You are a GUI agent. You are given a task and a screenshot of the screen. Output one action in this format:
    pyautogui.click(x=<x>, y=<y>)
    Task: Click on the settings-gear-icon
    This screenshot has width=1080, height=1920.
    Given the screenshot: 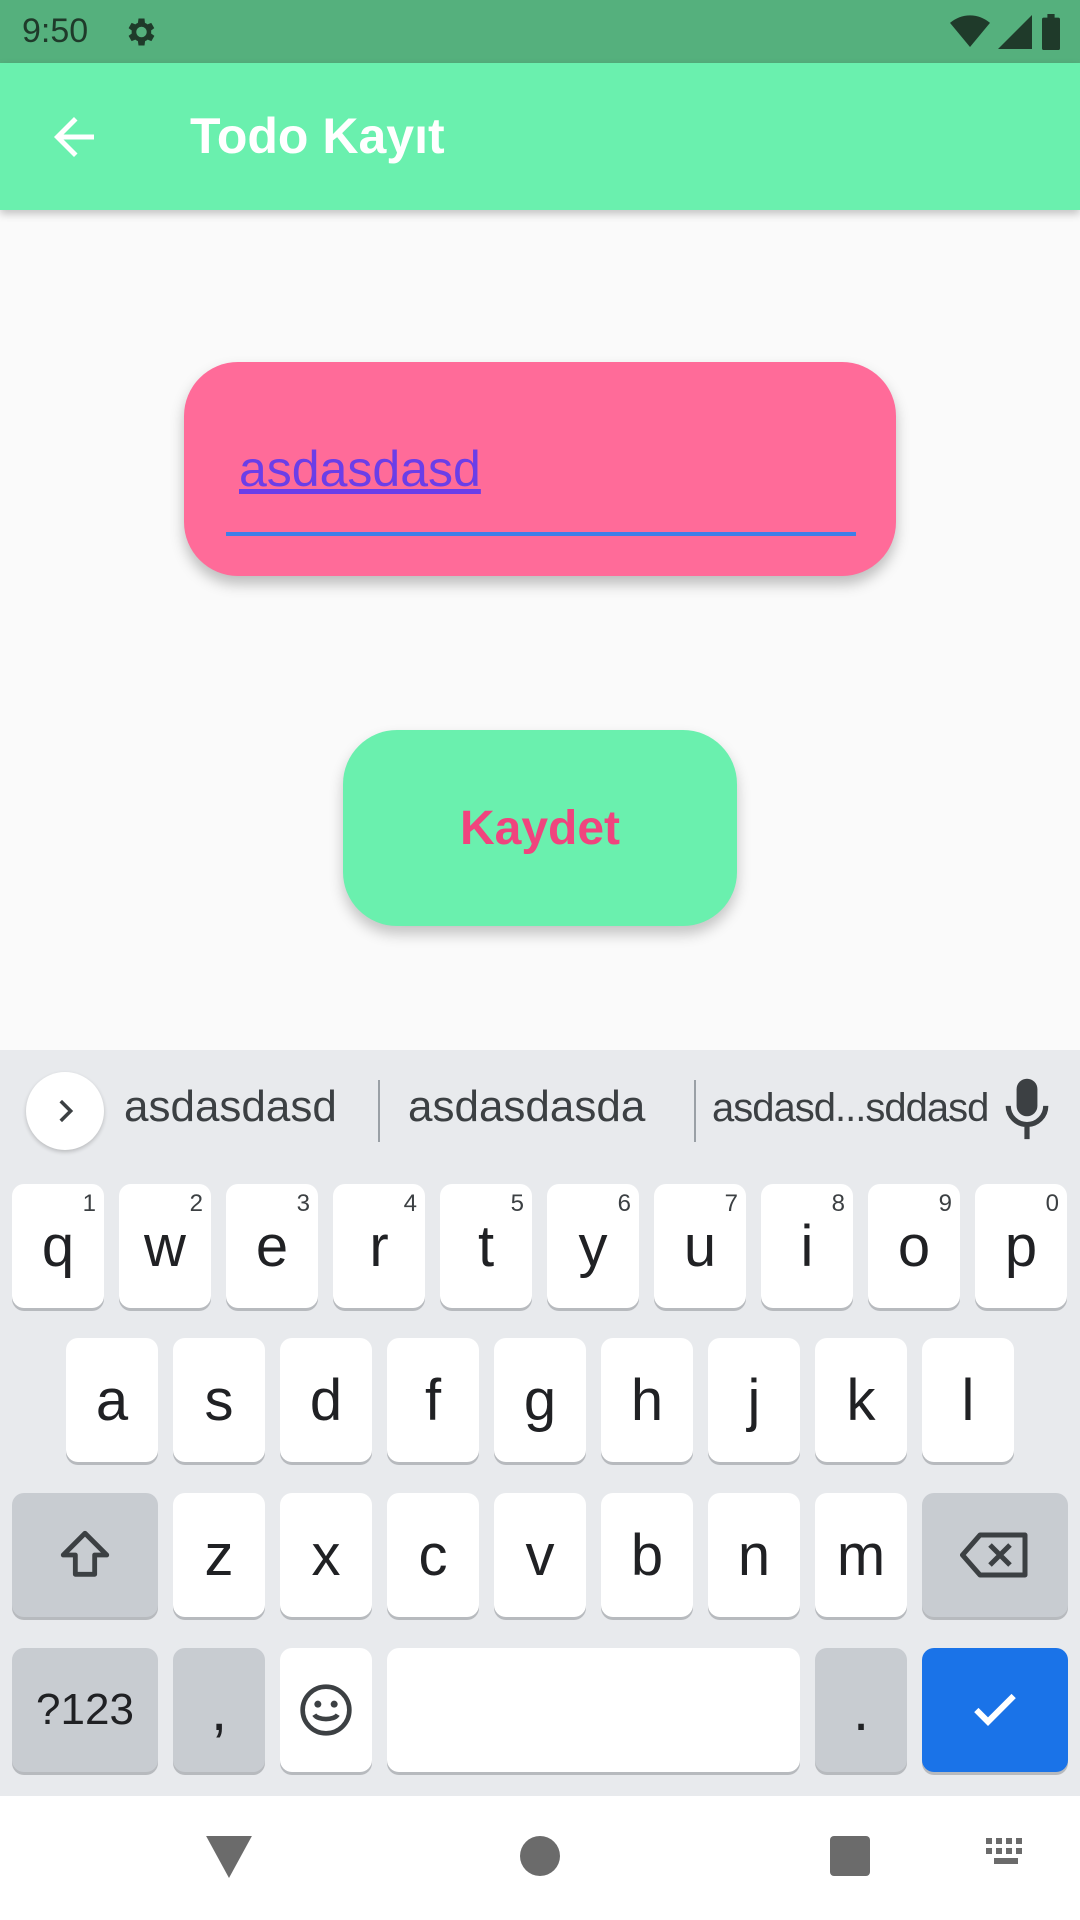 What is the action you would take?
    pyautogui.click(x=141, y=32)
    